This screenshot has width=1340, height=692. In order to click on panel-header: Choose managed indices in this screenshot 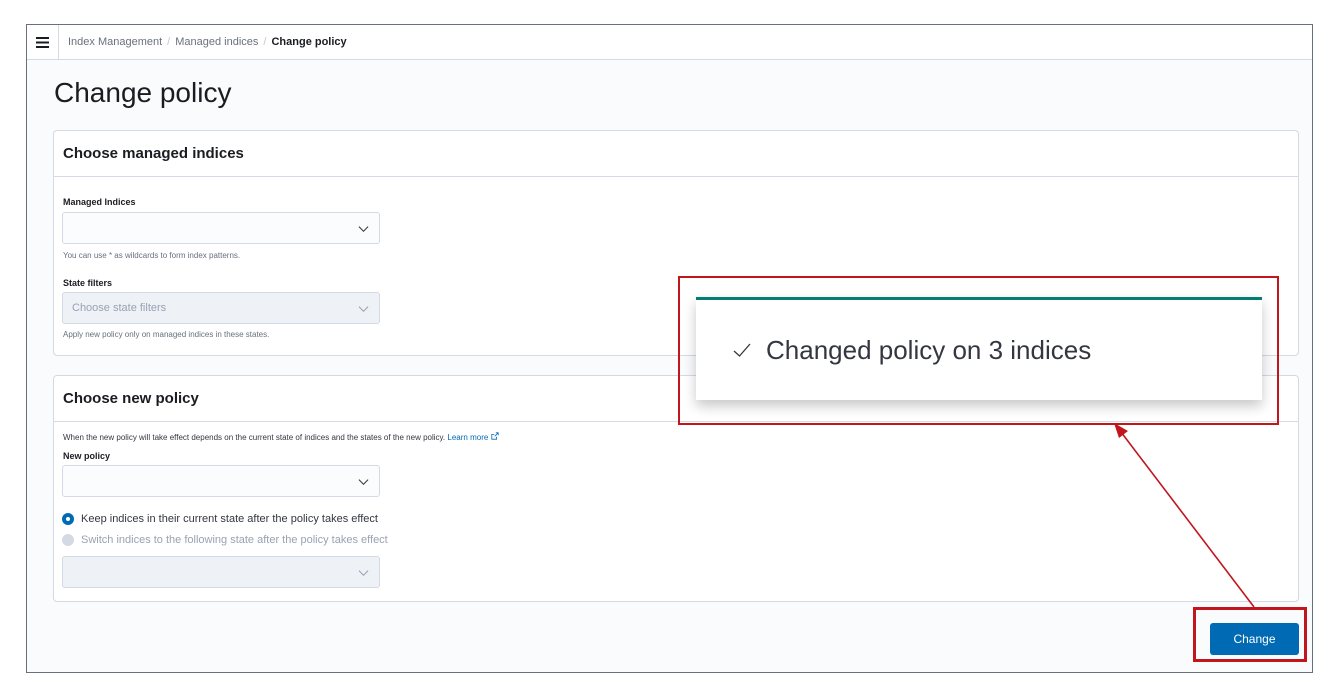, I will do `click(676, 154)`.